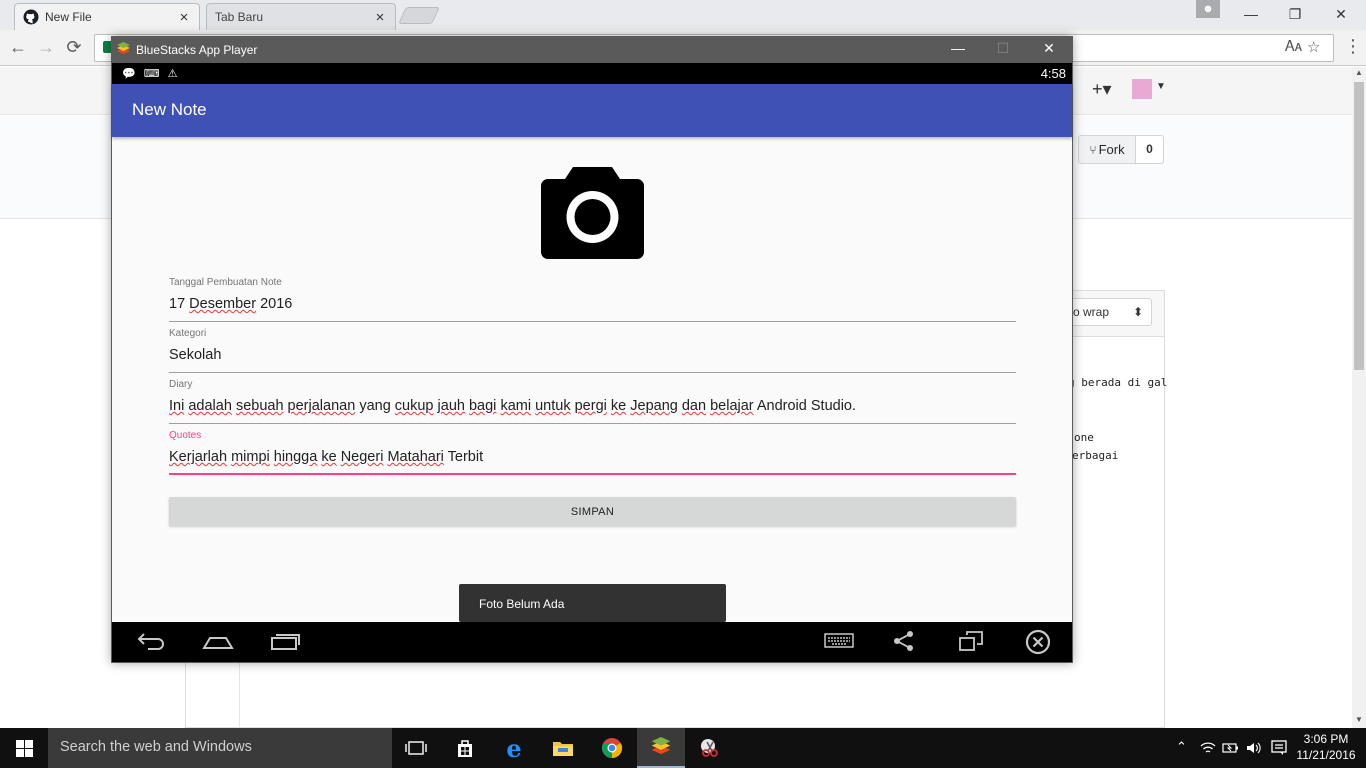 This screenshot has width=1366, height=768. Describe the element at coordinates (24, 748) in the screenshot. I see `start-button` at that location.